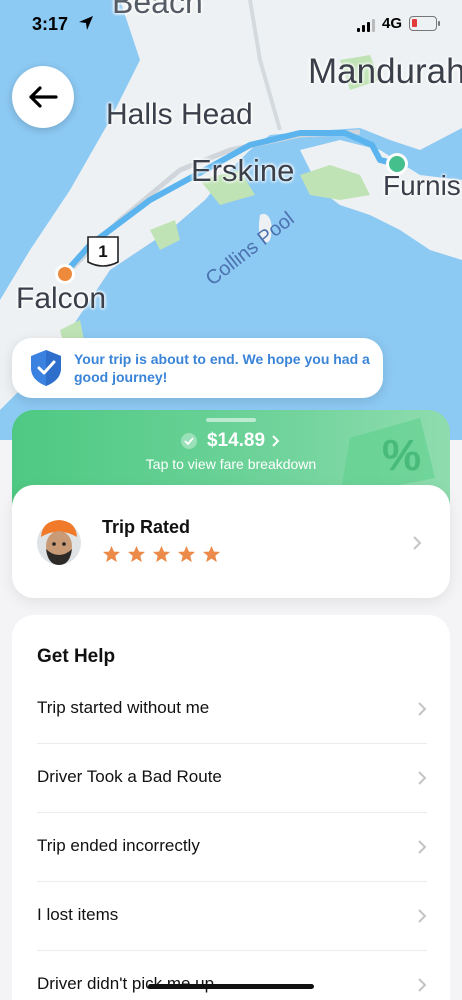 The width and height of the screenshot is (462, 1000). What do you see at coordinates (231, 420) in the screenshot?
I see `drag-handle` at bounding box center [231, 420].